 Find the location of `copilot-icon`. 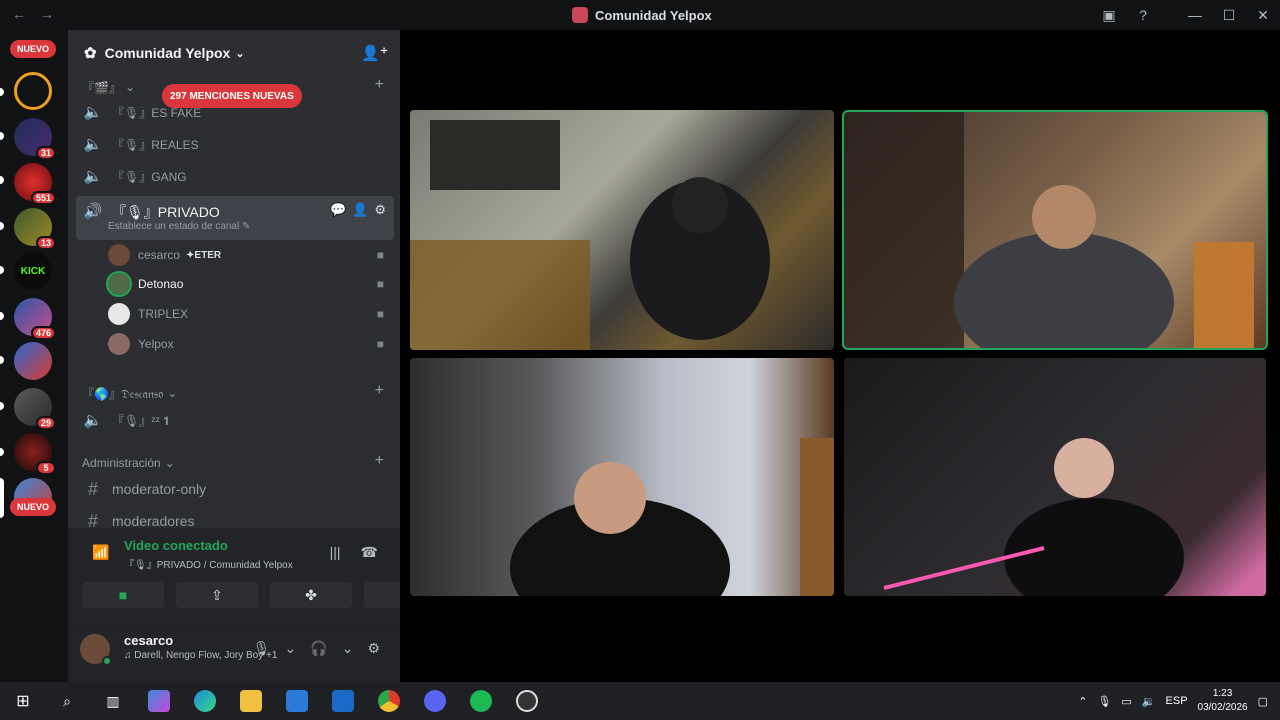

copilot-icon is located at coordinates (159, 701).